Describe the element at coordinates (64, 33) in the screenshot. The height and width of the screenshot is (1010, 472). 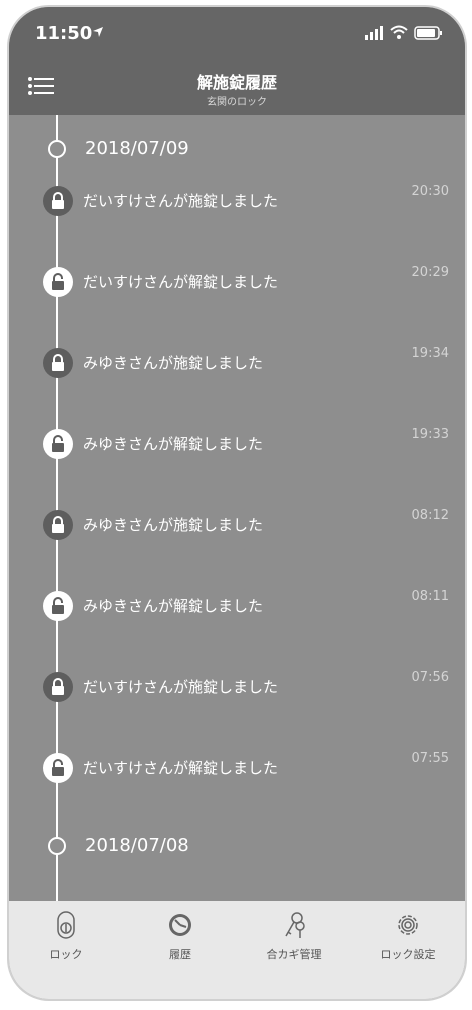
I see `status-time: 11:50` at that location.